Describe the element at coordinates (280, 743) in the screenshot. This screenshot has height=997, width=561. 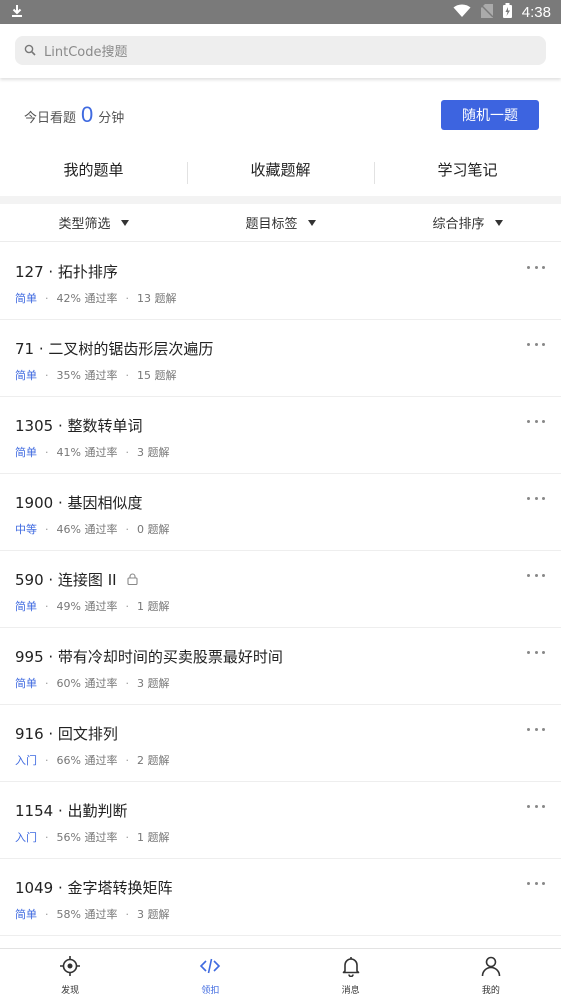
I see `list-item: 916 · 回文排列 入门 · 66% 通过率 · 2 题解` at that location.